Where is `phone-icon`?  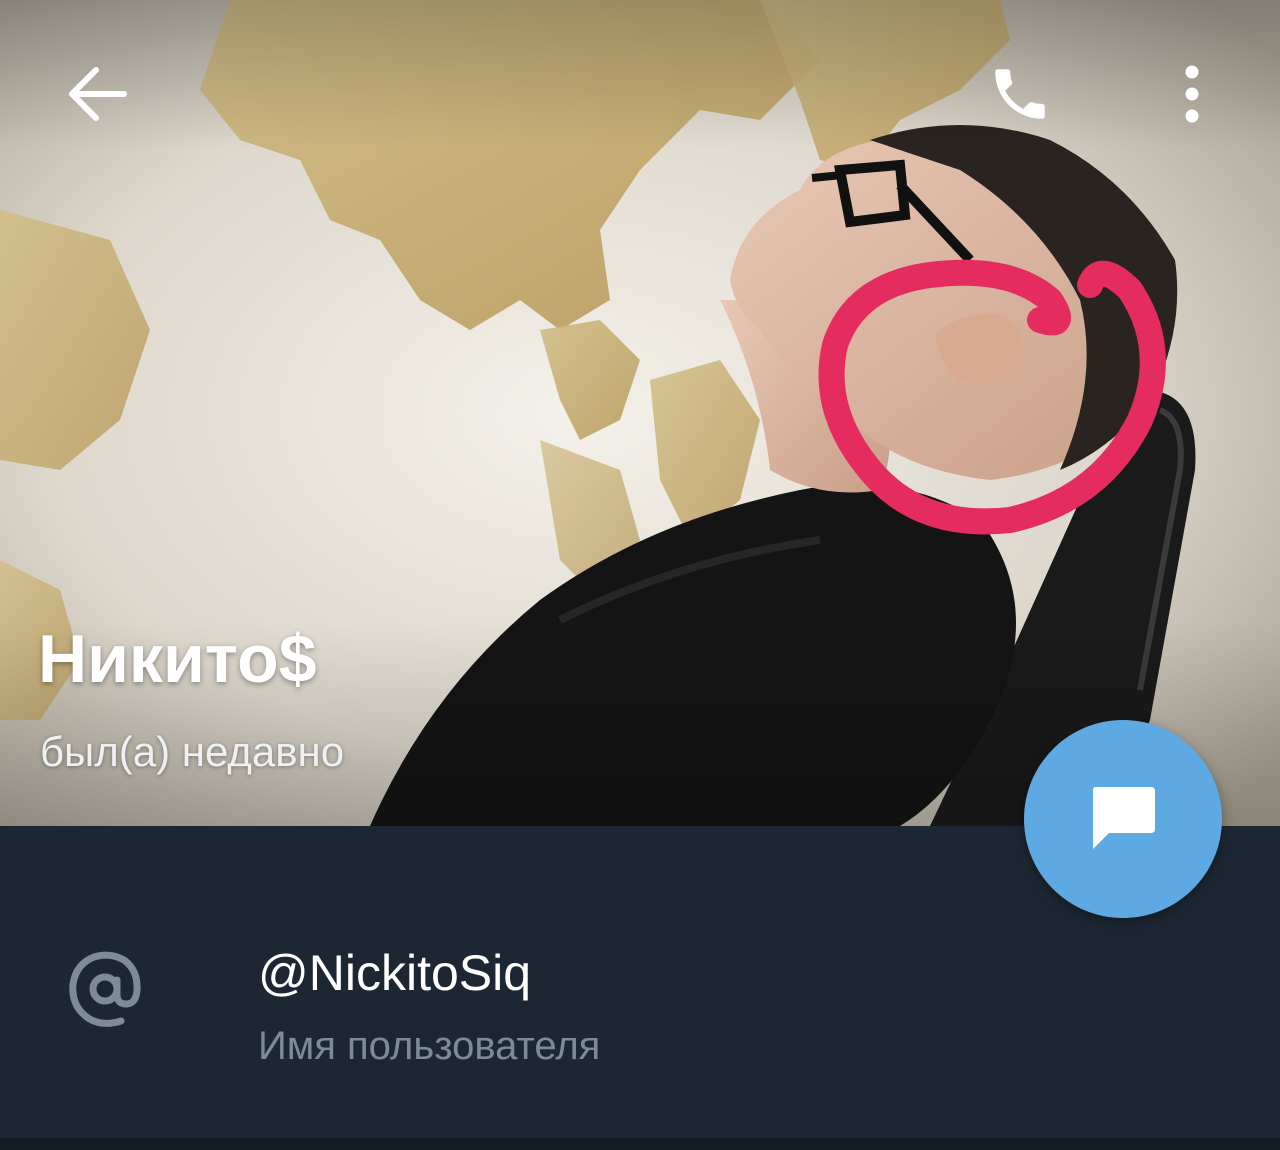
phone-icon is located at coordinates (1020, 94).